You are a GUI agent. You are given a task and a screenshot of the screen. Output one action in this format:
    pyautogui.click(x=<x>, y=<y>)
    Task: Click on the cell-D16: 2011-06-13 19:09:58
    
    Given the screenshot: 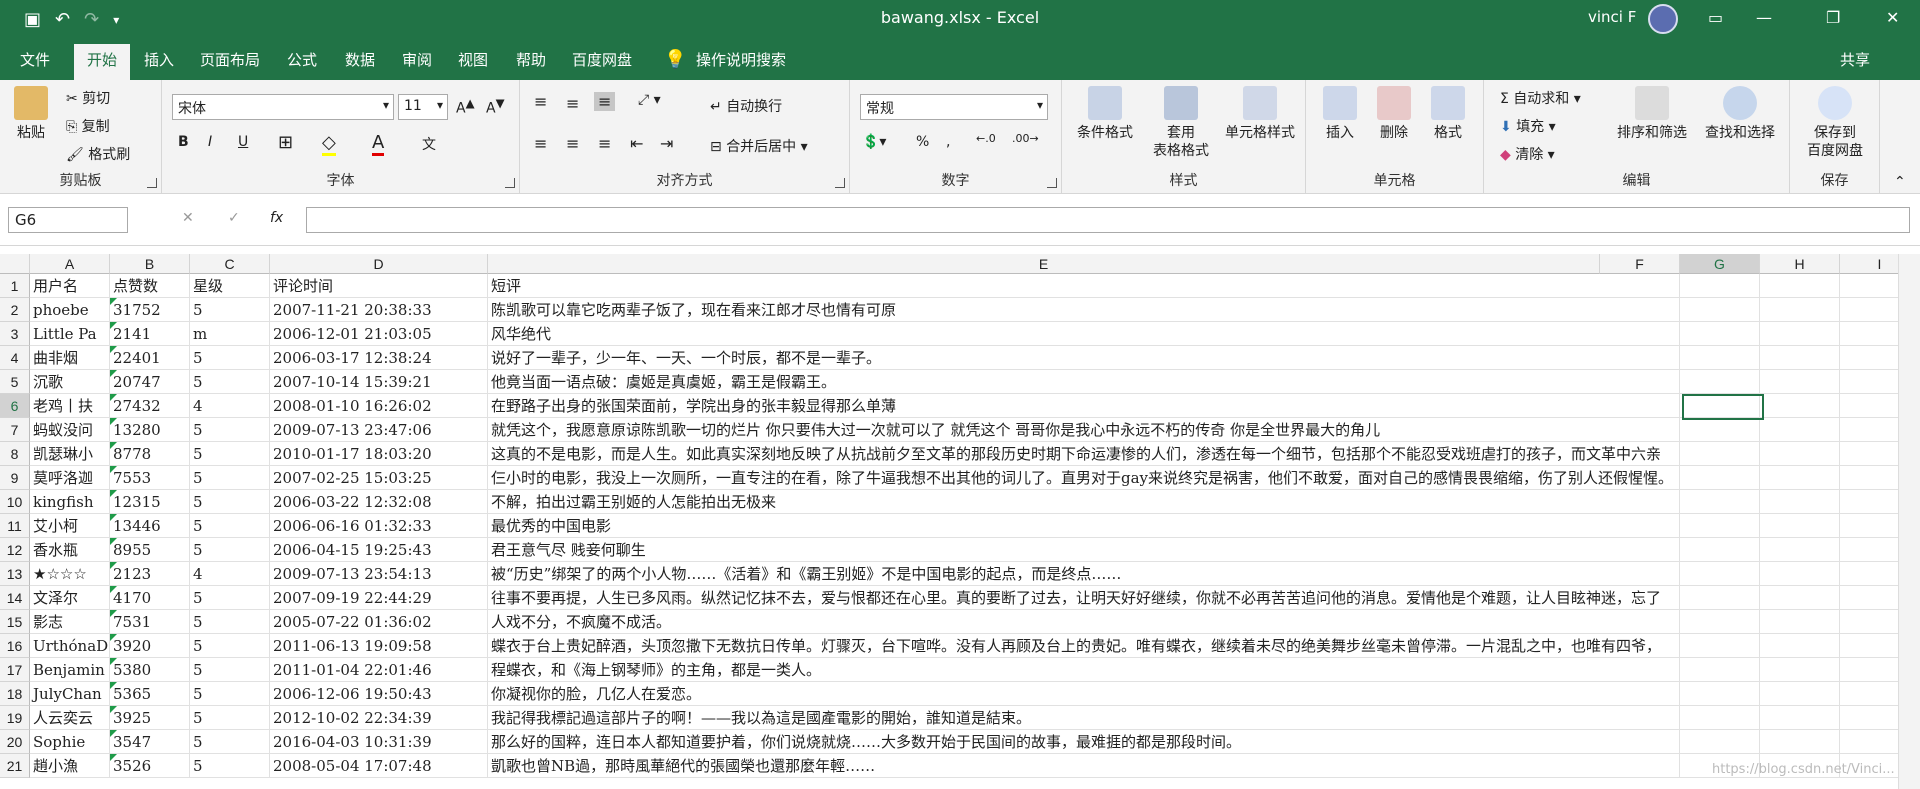 What is the action you would take?
    pyautogui.click(x=379, y=646)
    